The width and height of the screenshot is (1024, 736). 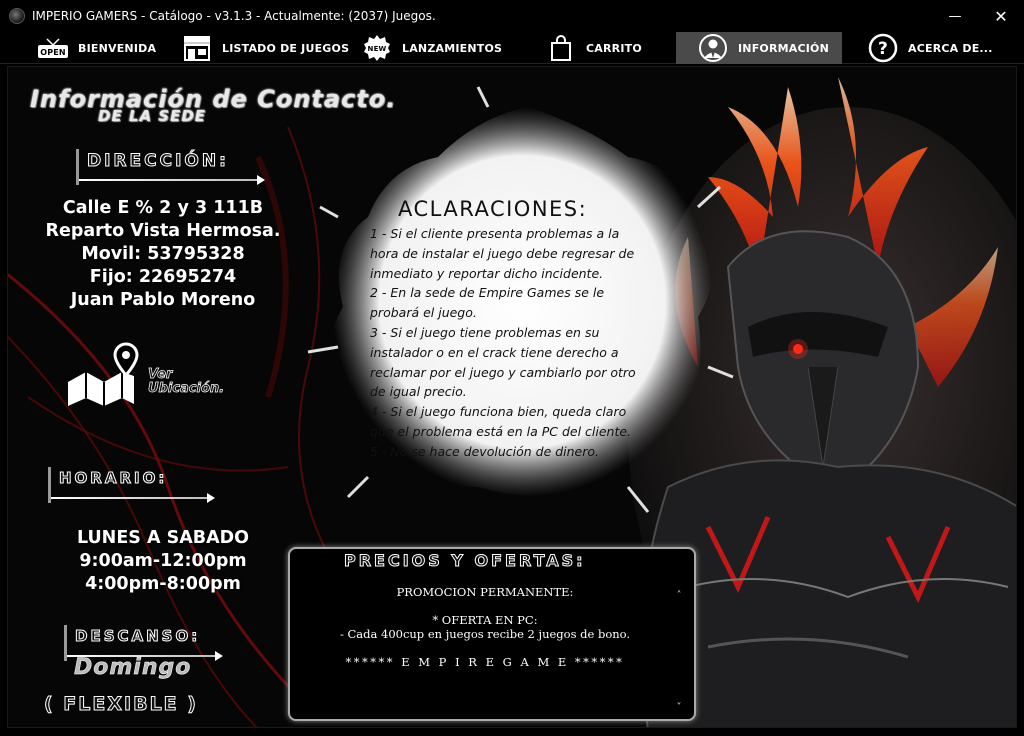 What do you see at coordinates (679, 708) in the screenshot?
I see `scroll-down-icon: ˅` at bounding box center [679, 708].